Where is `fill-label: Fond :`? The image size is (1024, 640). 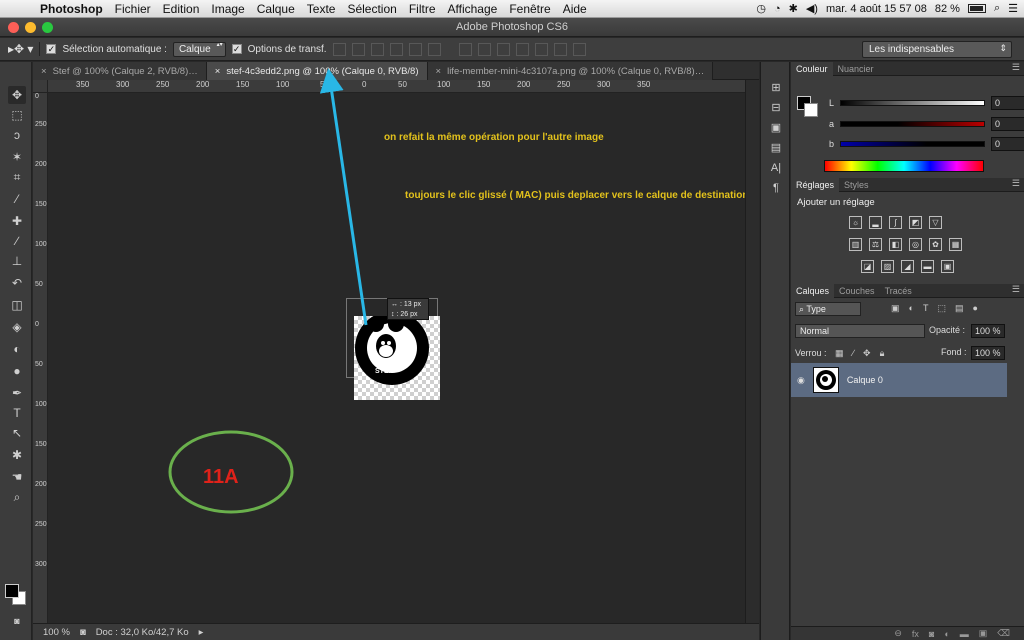 fill-label: Fond : is located at coordinates (954, 352).